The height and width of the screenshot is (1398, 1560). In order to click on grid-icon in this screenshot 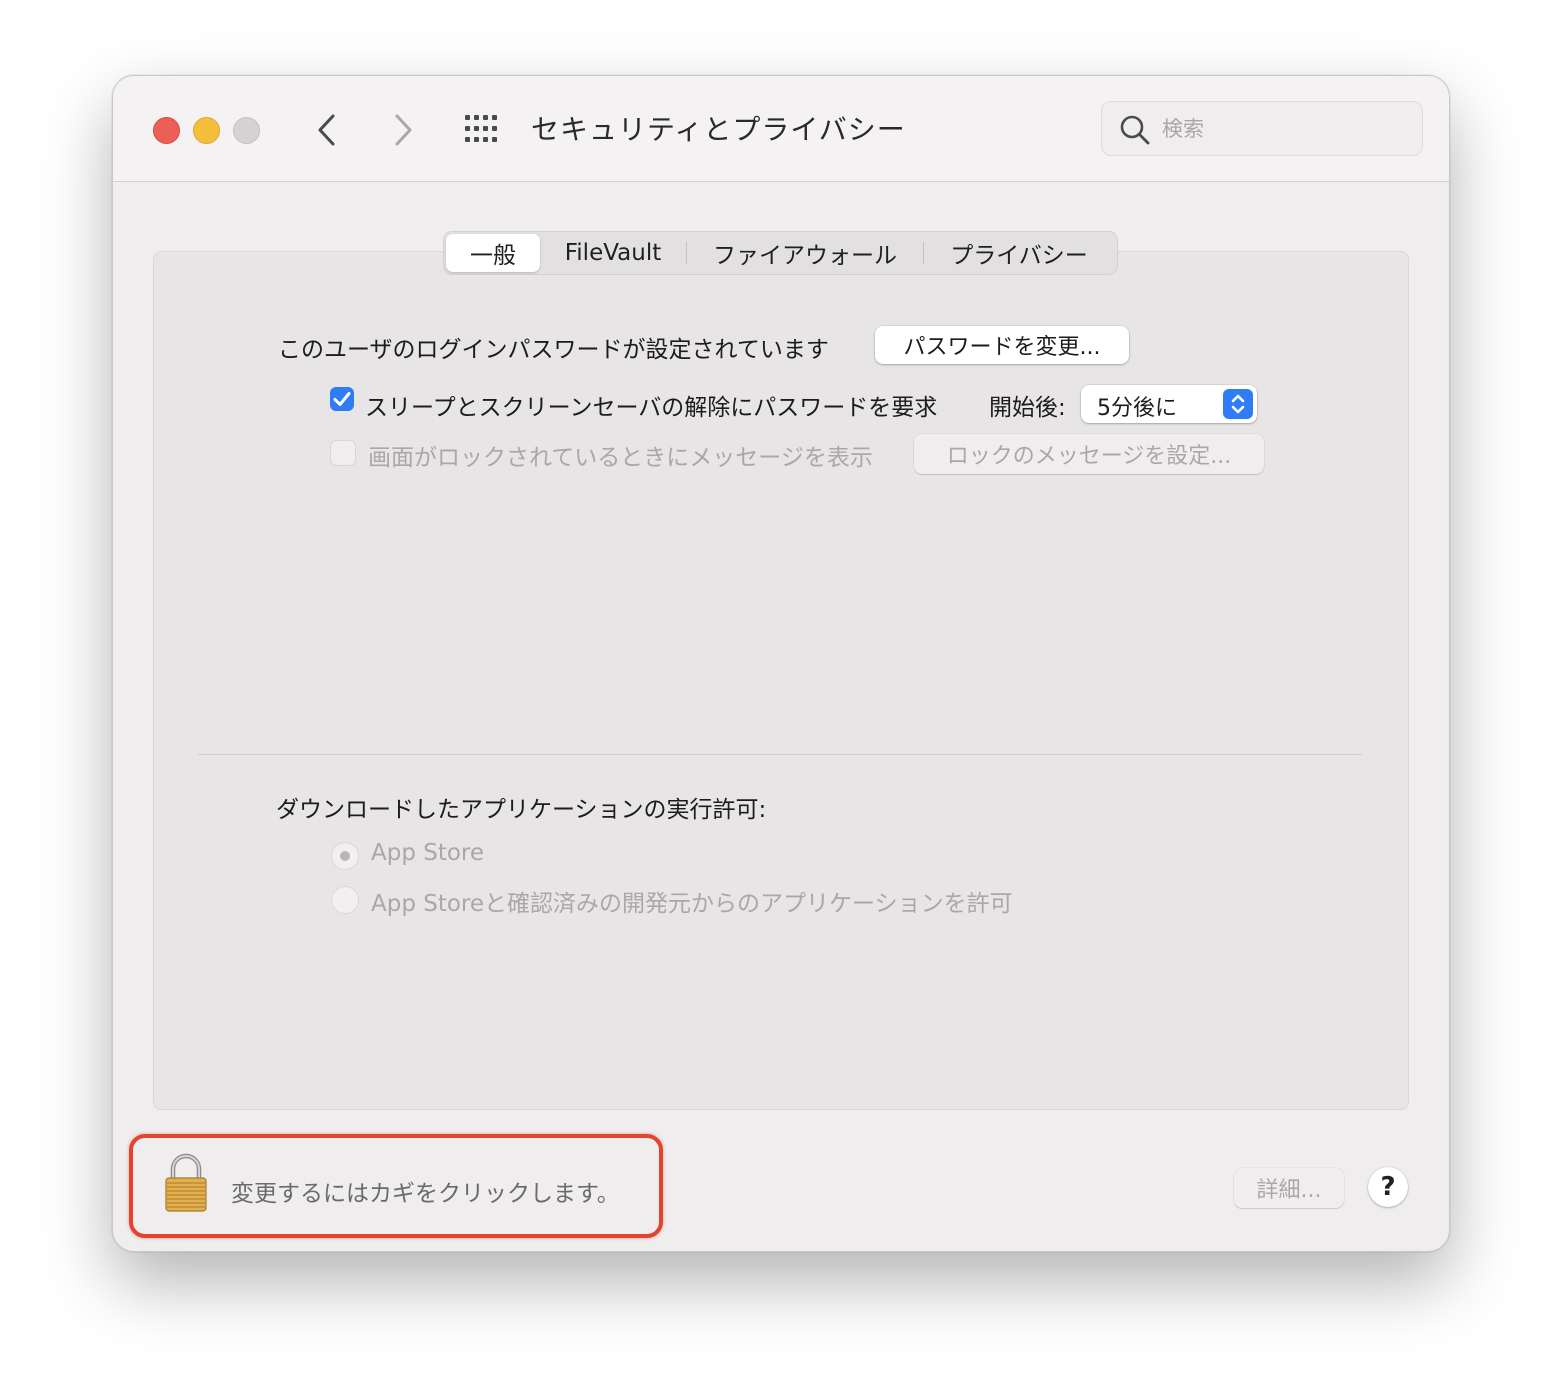, I will do `click(481, 128)`.